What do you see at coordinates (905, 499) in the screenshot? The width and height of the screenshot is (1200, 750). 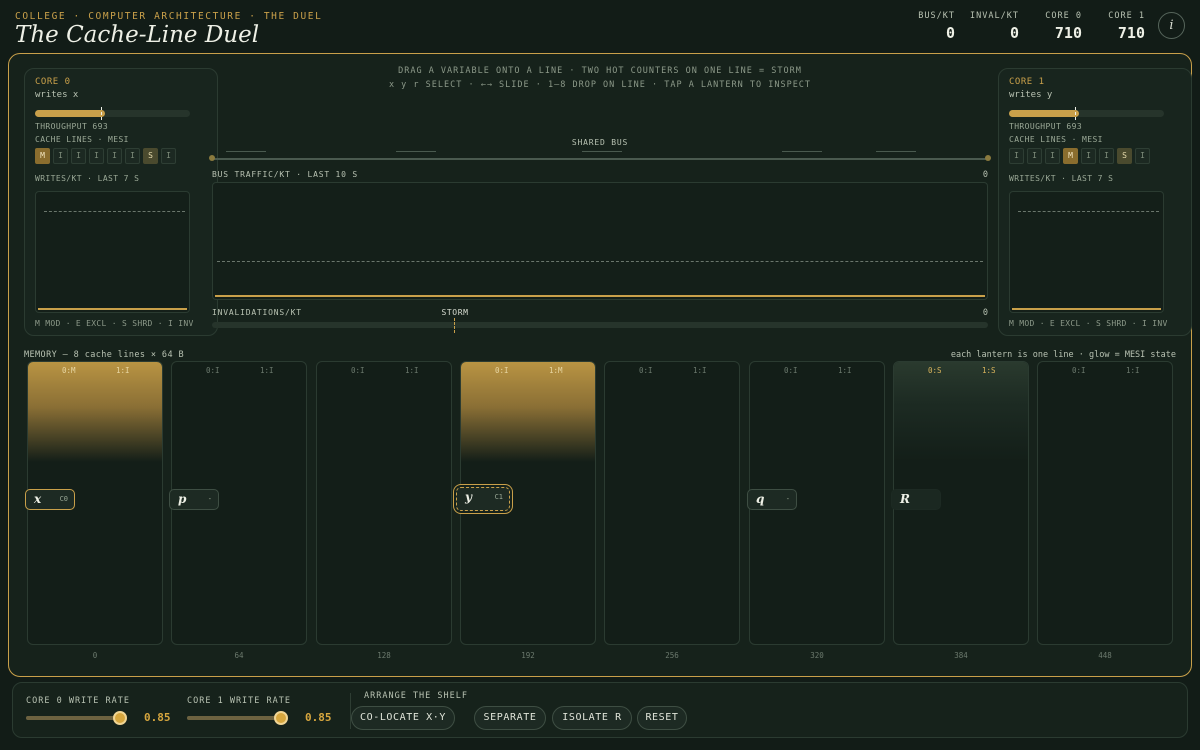 I see `variable-name: R` at bounding box center [905, 499].